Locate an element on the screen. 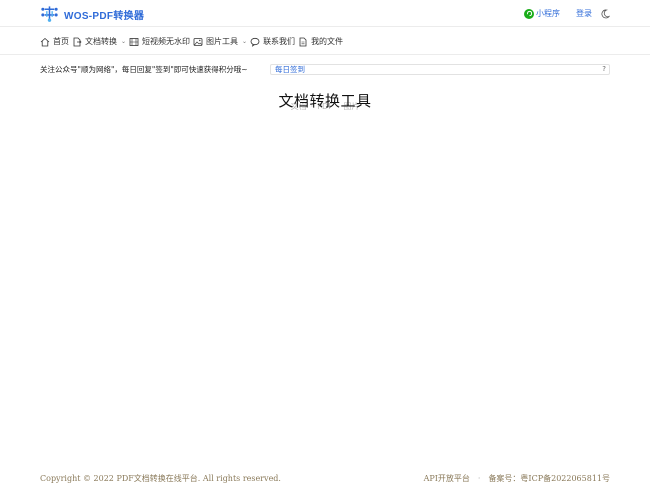 The height and width of the screenshot is (500, 650). nav-item-document-convert: 文档转换 ⌄ is located at coordinates (99, 41).